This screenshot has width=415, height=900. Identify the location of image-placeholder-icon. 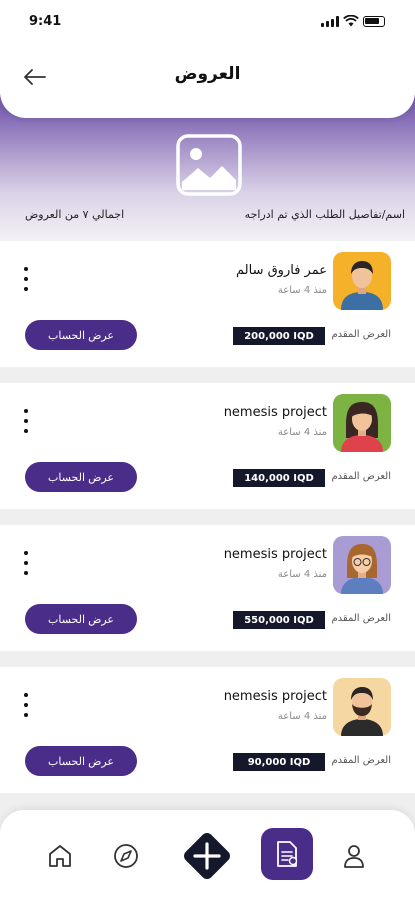
(209, 165).